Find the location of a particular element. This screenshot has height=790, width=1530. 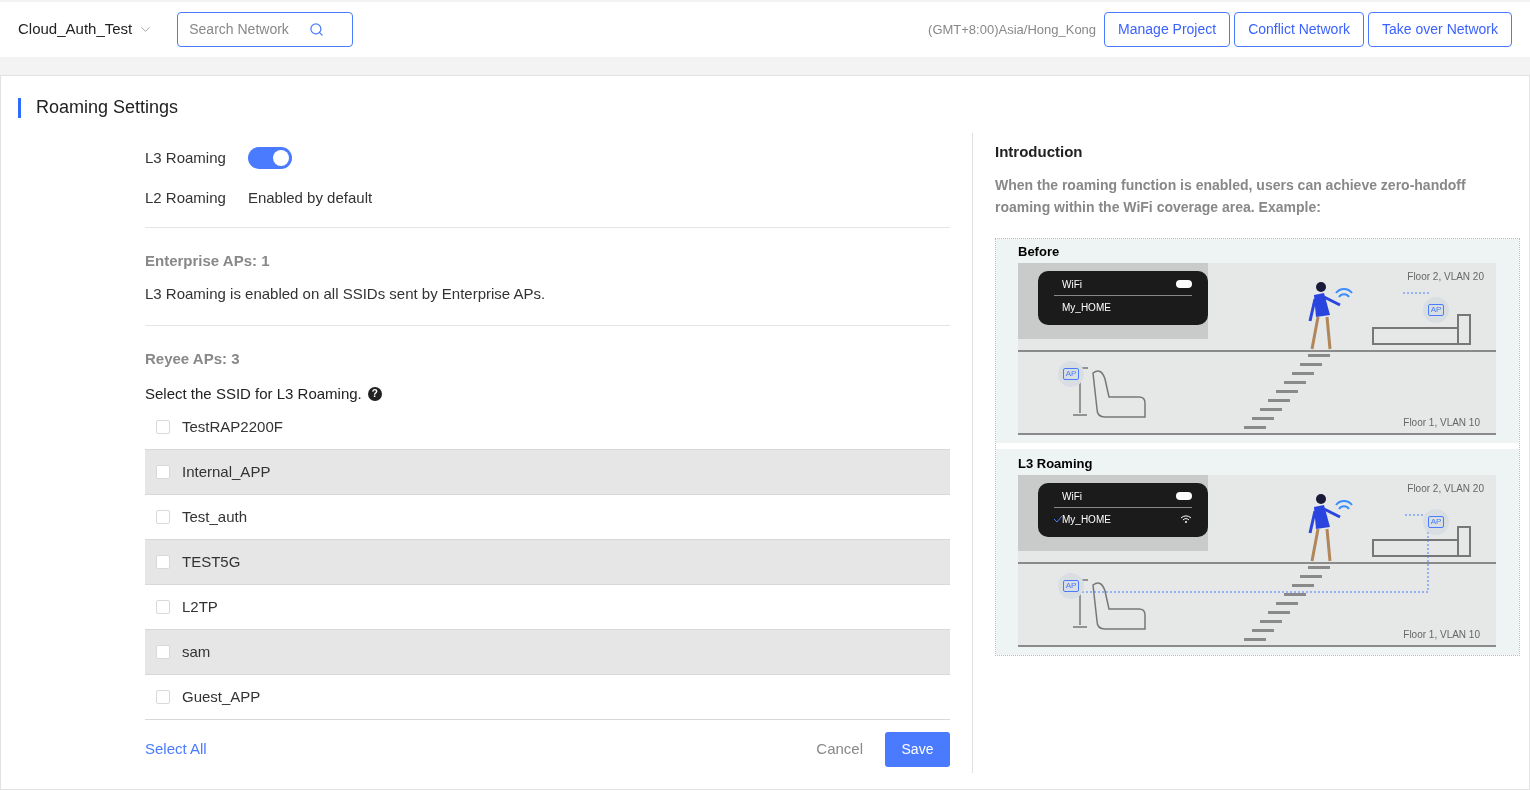

panel-title: Before is located at coordinates (1039, 251).